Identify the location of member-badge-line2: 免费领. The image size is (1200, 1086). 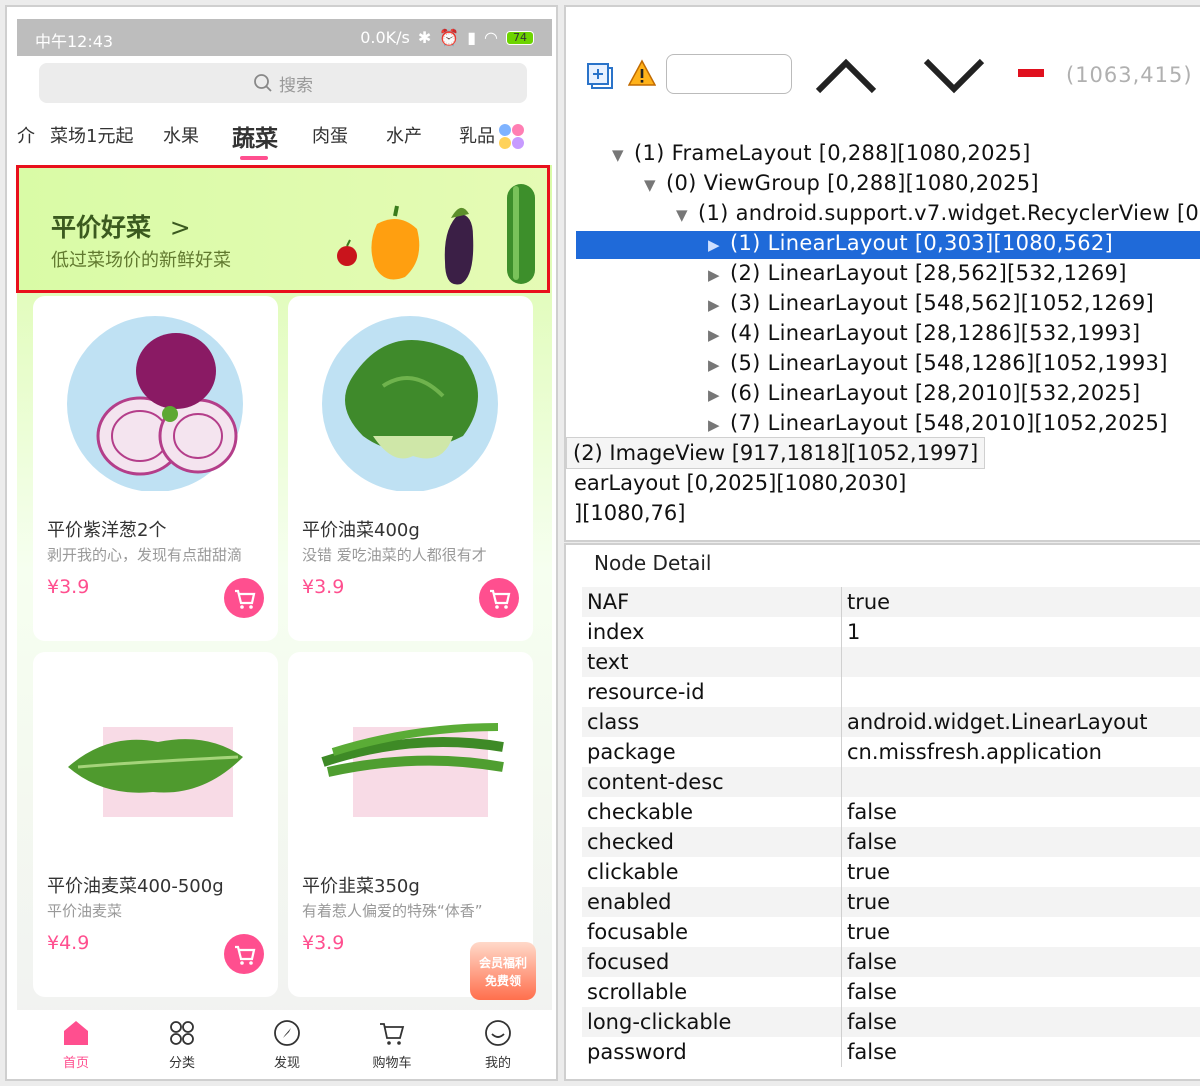
(502, 981).